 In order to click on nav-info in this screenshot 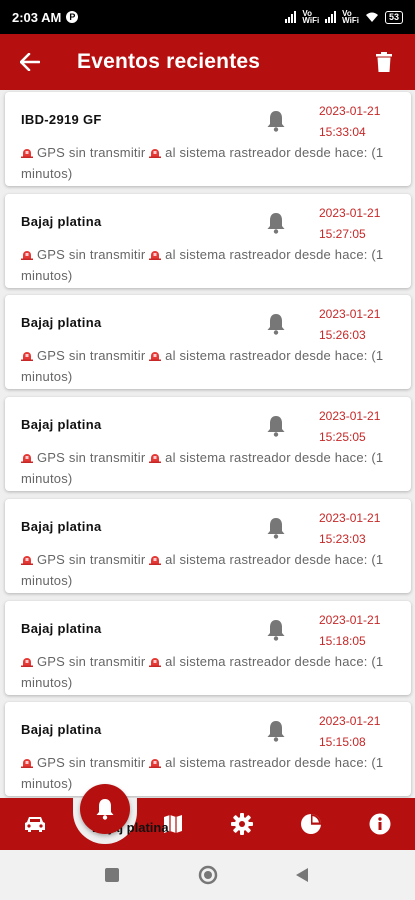, I will do `click(380, 824)`.